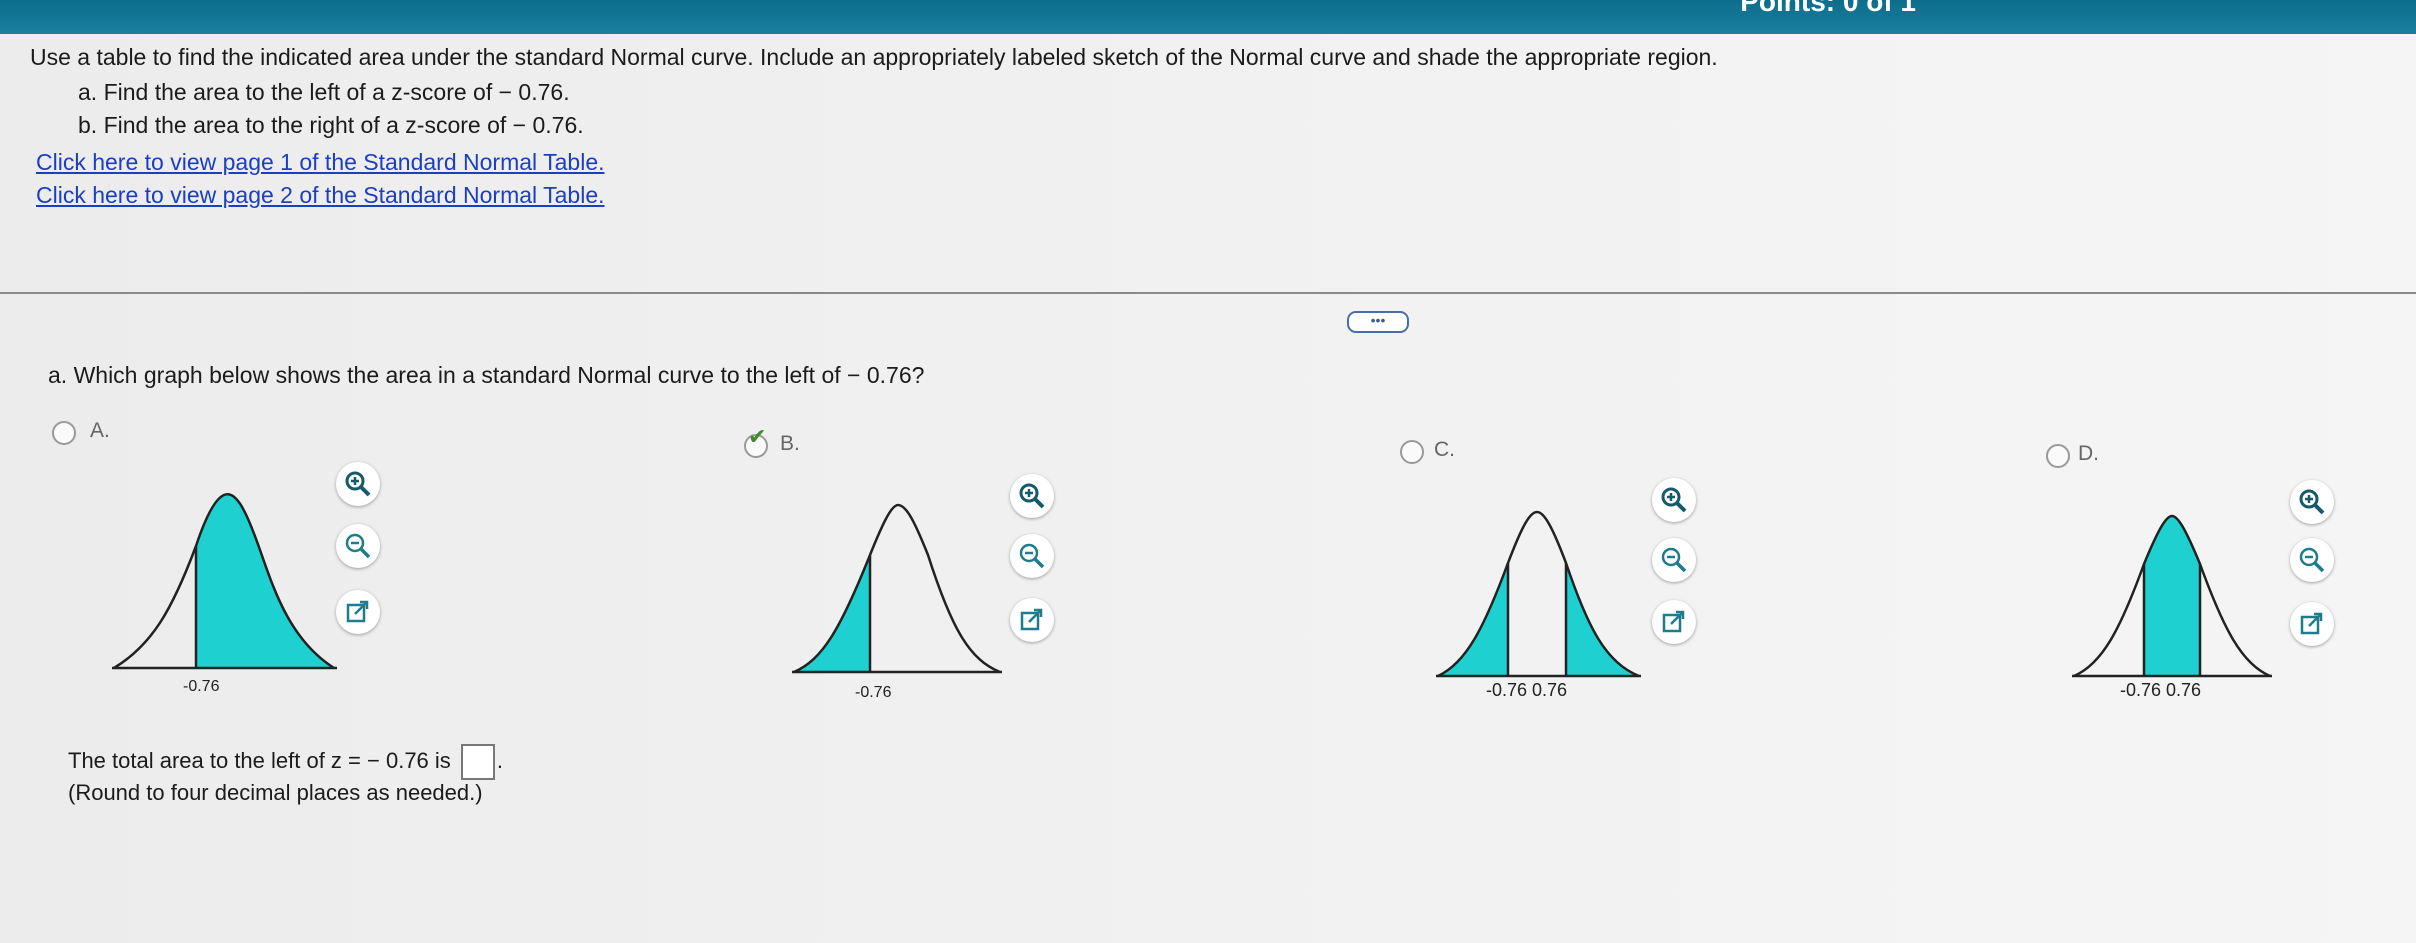  I want to click on option-b-zoom-out-button, so click(1032, 556).